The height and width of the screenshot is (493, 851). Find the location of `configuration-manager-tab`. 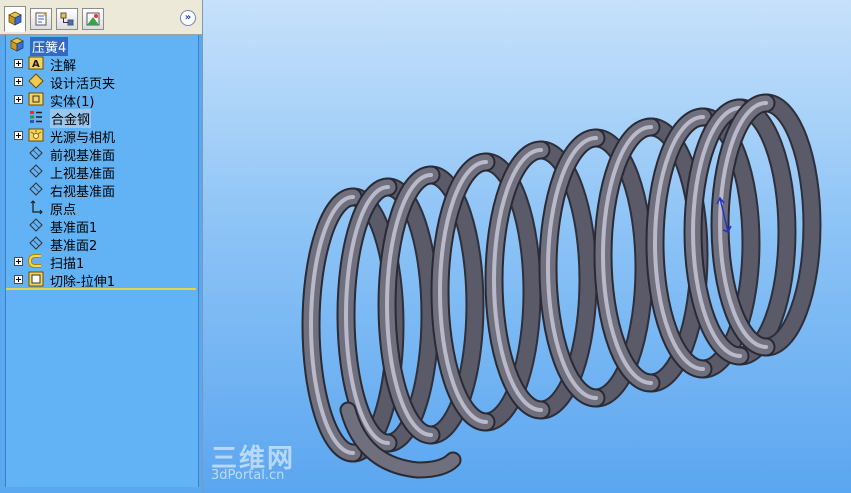

configuration-manager-tab is located at coordinates (67, 19).